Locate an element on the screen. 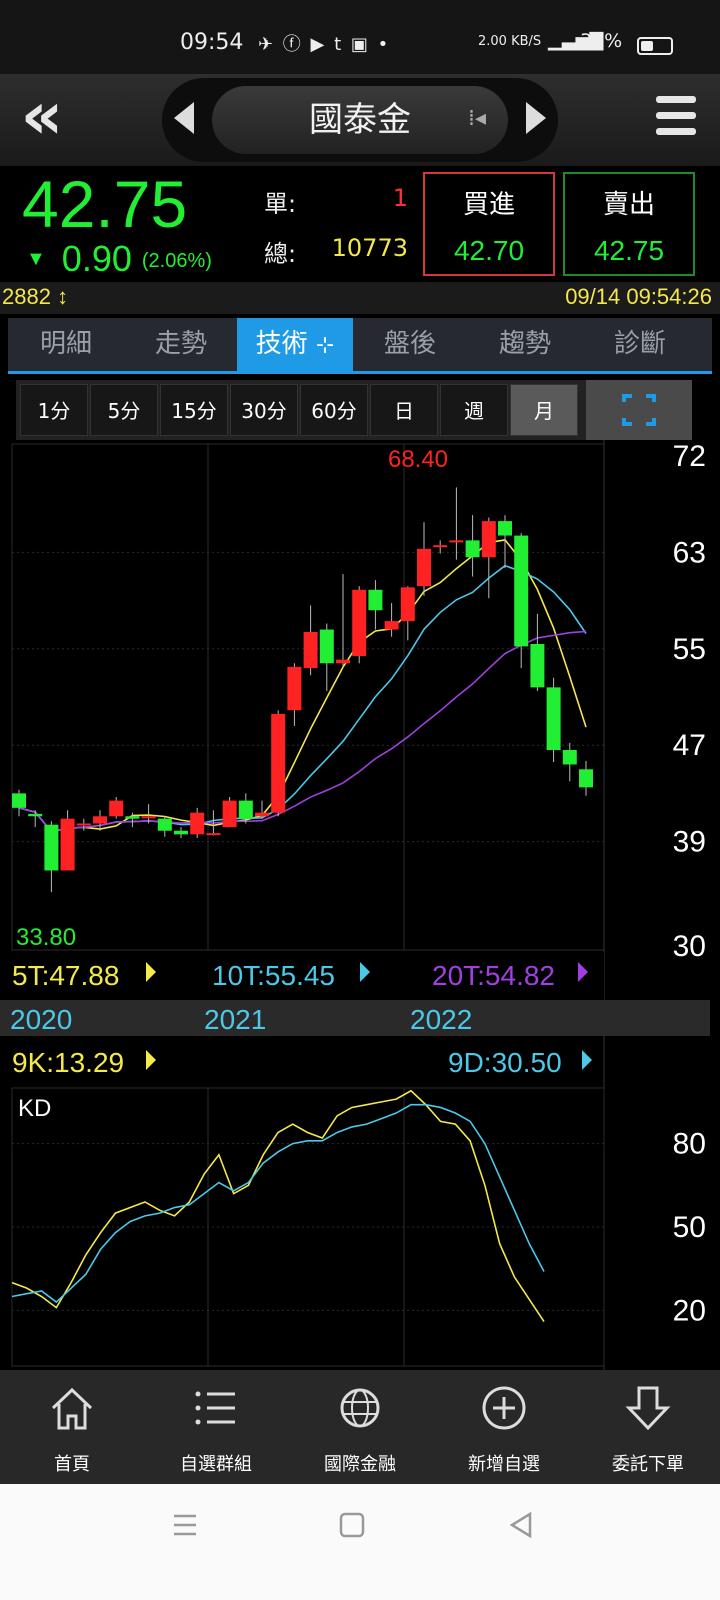  menu-button is located at coordinates (678, 120).